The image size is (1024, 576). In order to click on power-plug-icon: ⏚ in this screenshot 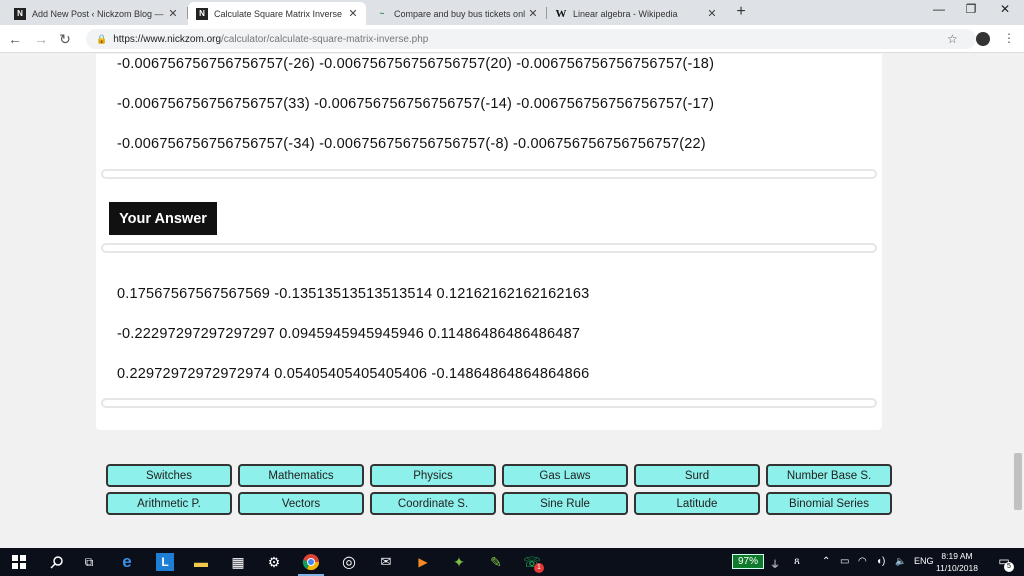, I will do `click(775, 565)`.